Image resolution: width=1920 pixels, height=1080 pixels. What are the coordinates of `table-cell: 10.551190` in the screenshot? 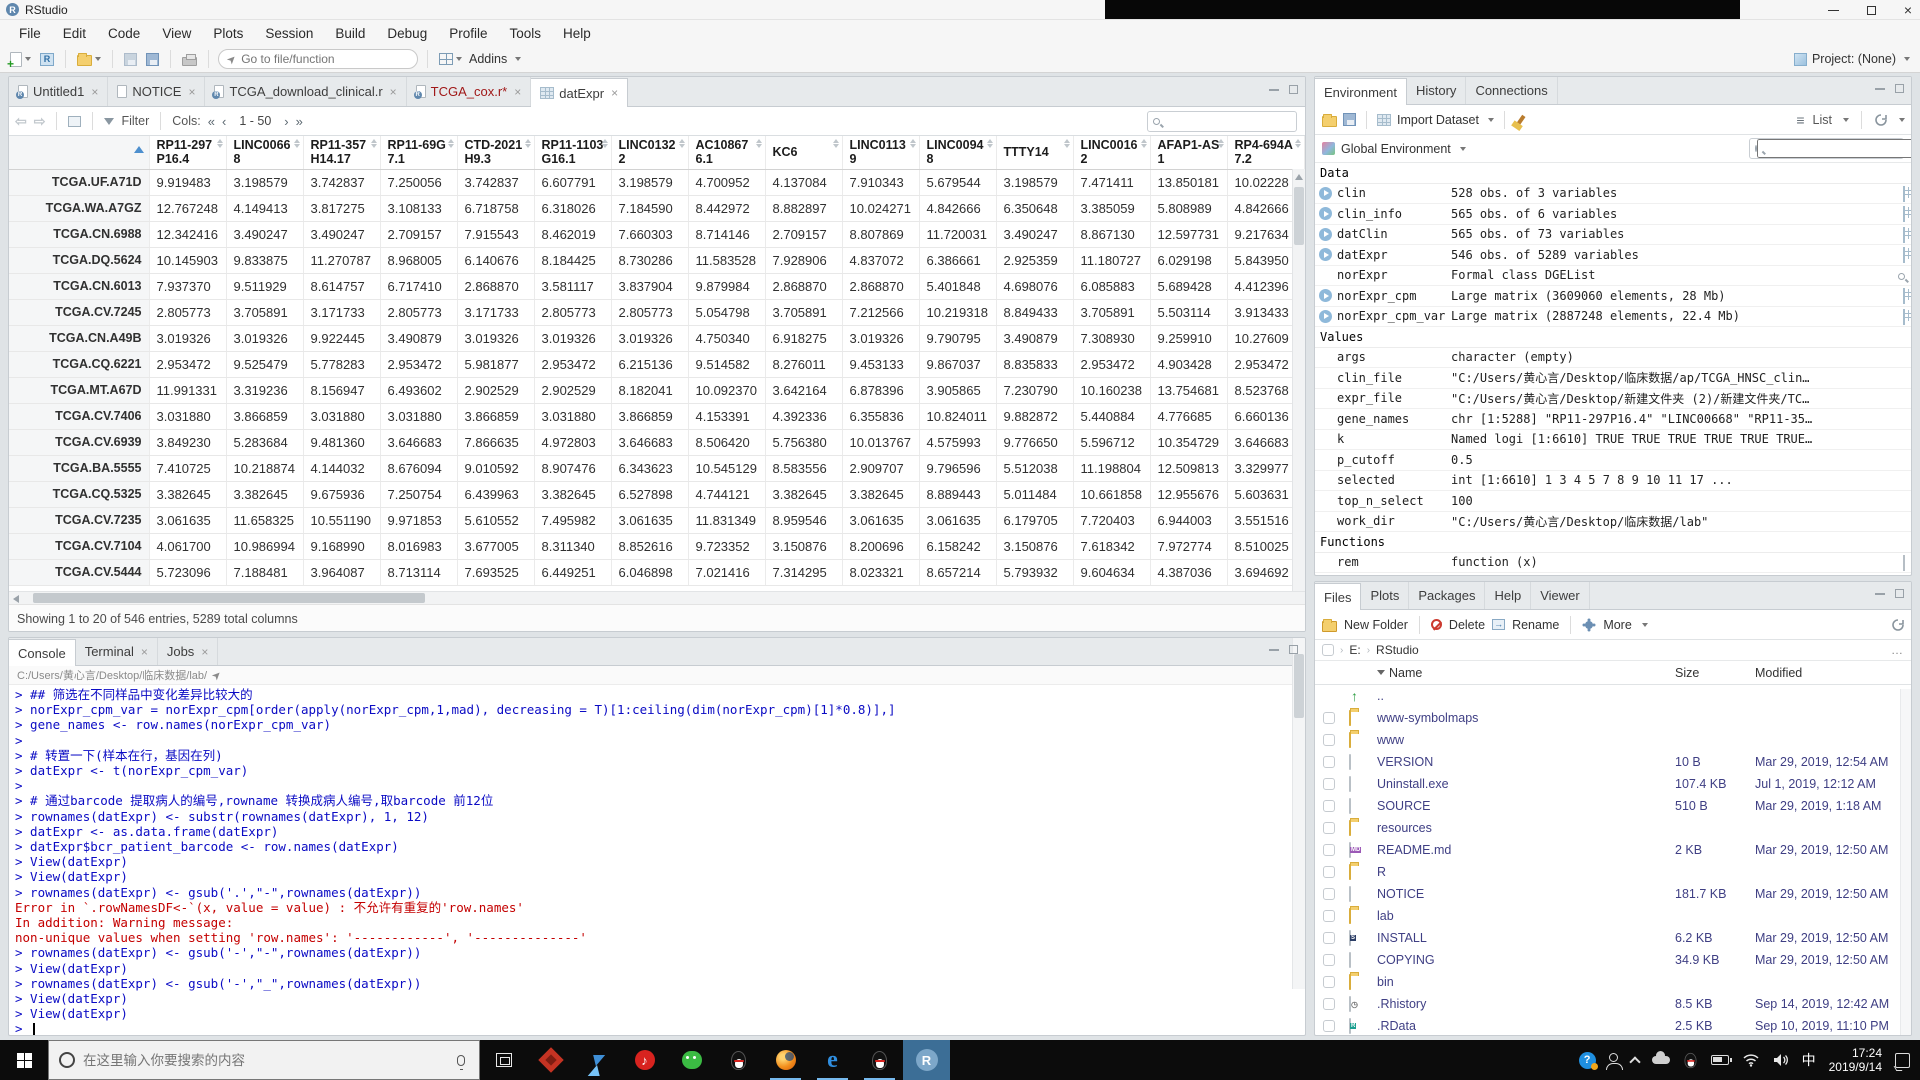 It's located at (342, 520).